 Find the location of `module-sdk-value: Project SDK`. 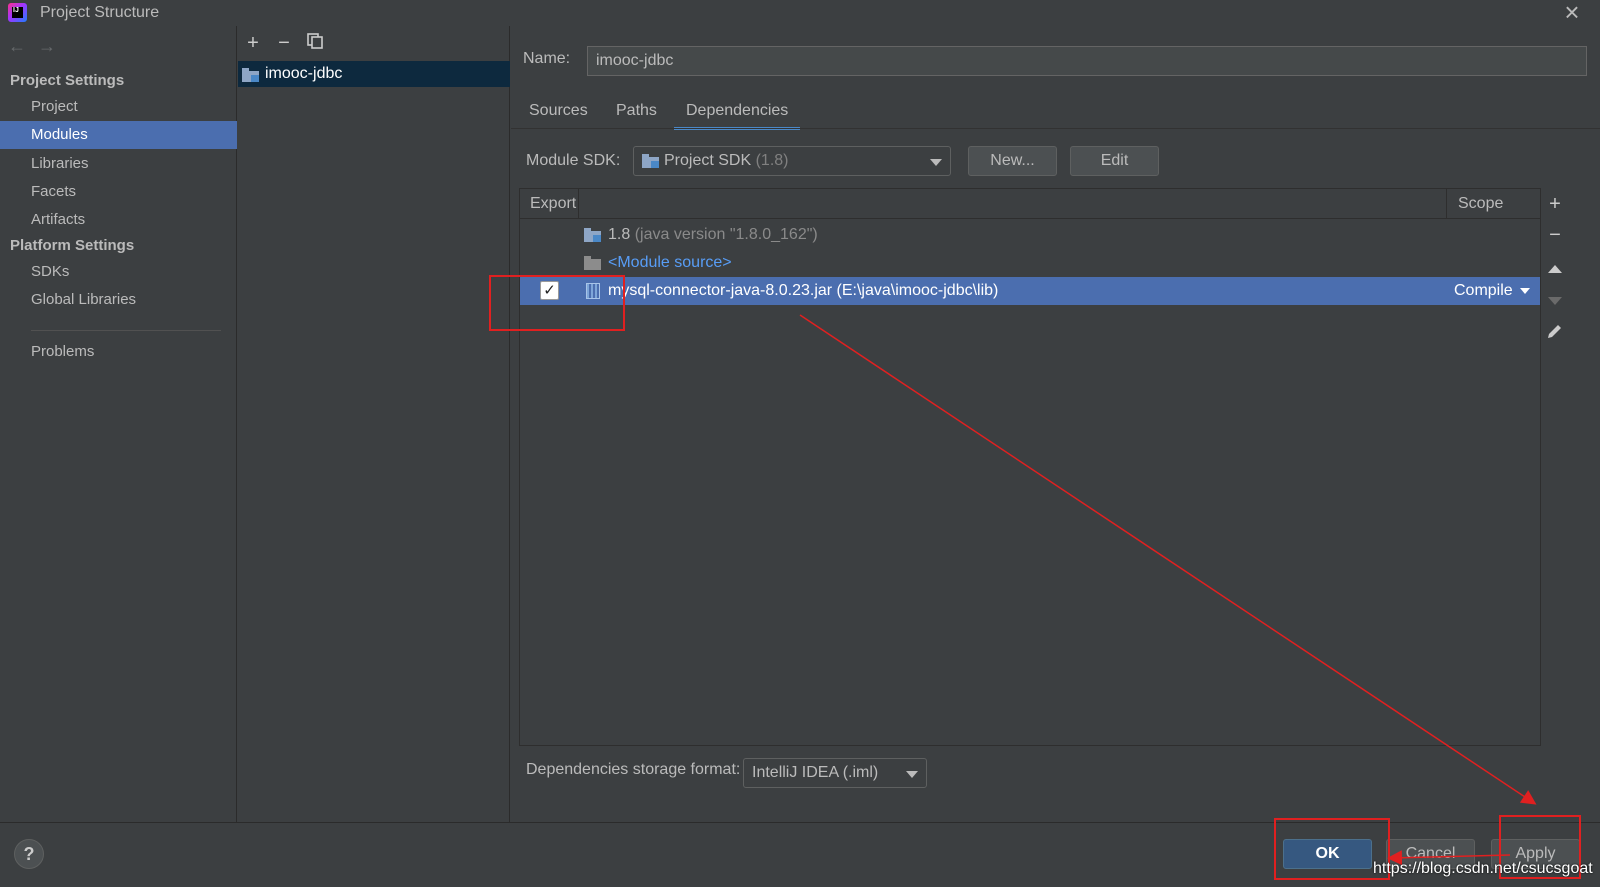

module-sdk-value: Project SDK is located at coordinates (708, 160).